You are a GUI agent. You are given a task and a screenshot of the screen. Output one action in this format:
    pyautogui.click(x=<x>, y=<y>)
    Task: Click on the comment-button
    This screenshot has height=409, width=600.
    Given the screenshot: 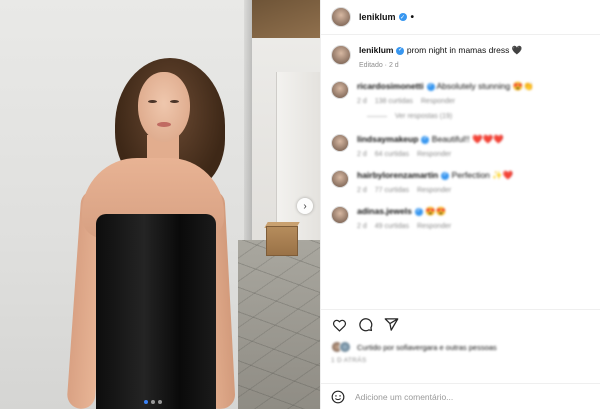 What is the action you would take?
    pyautogui.click(x=365, y=325)
    